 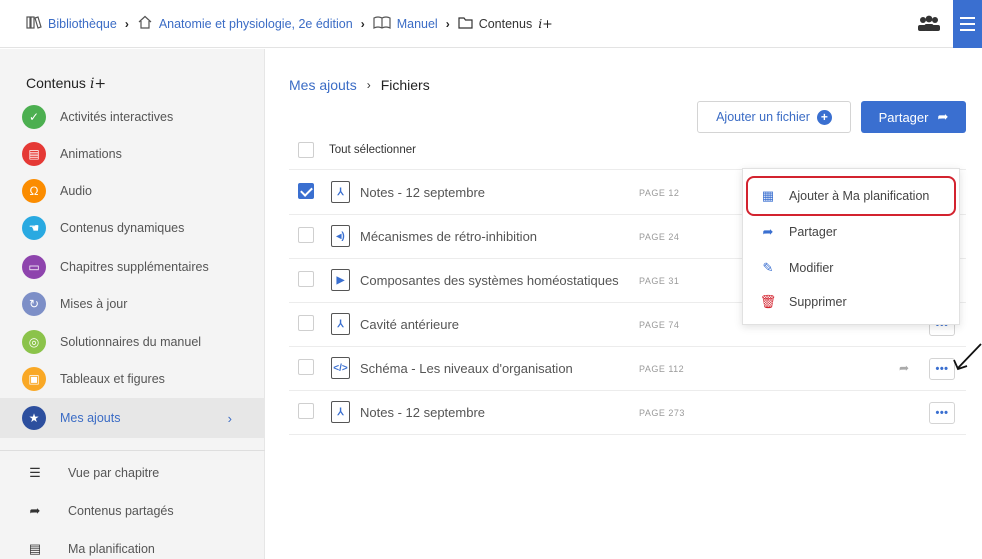 I want to click on select-all-row: Tout sélectionner, so click(x=627, y=150).